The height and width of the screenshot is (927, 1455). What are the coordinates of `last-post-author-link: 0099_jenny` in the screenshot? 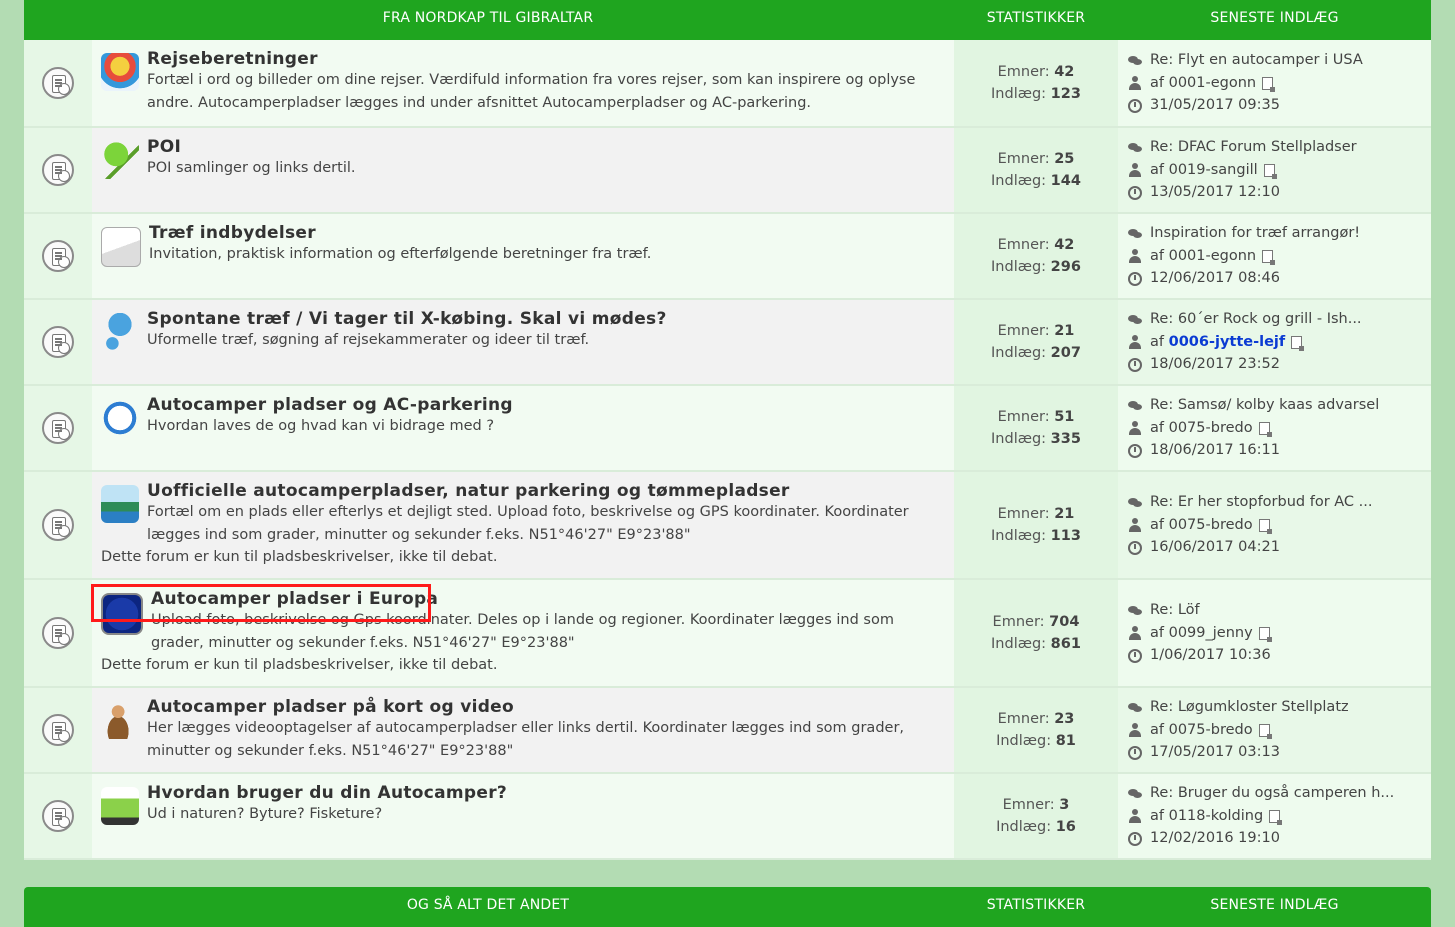 It's located at (1211, 633).